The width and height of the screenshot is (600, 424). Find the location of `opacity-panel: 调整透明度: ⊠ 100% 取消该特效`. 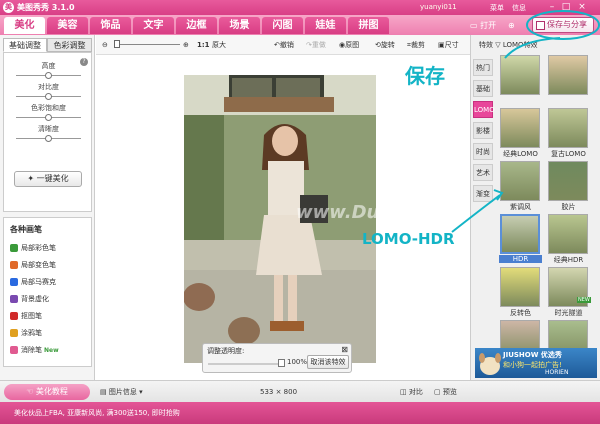

opacity-panel: 调整透明度: ⊠ 100% 取消该特效 is located at coordinates (277, 358).